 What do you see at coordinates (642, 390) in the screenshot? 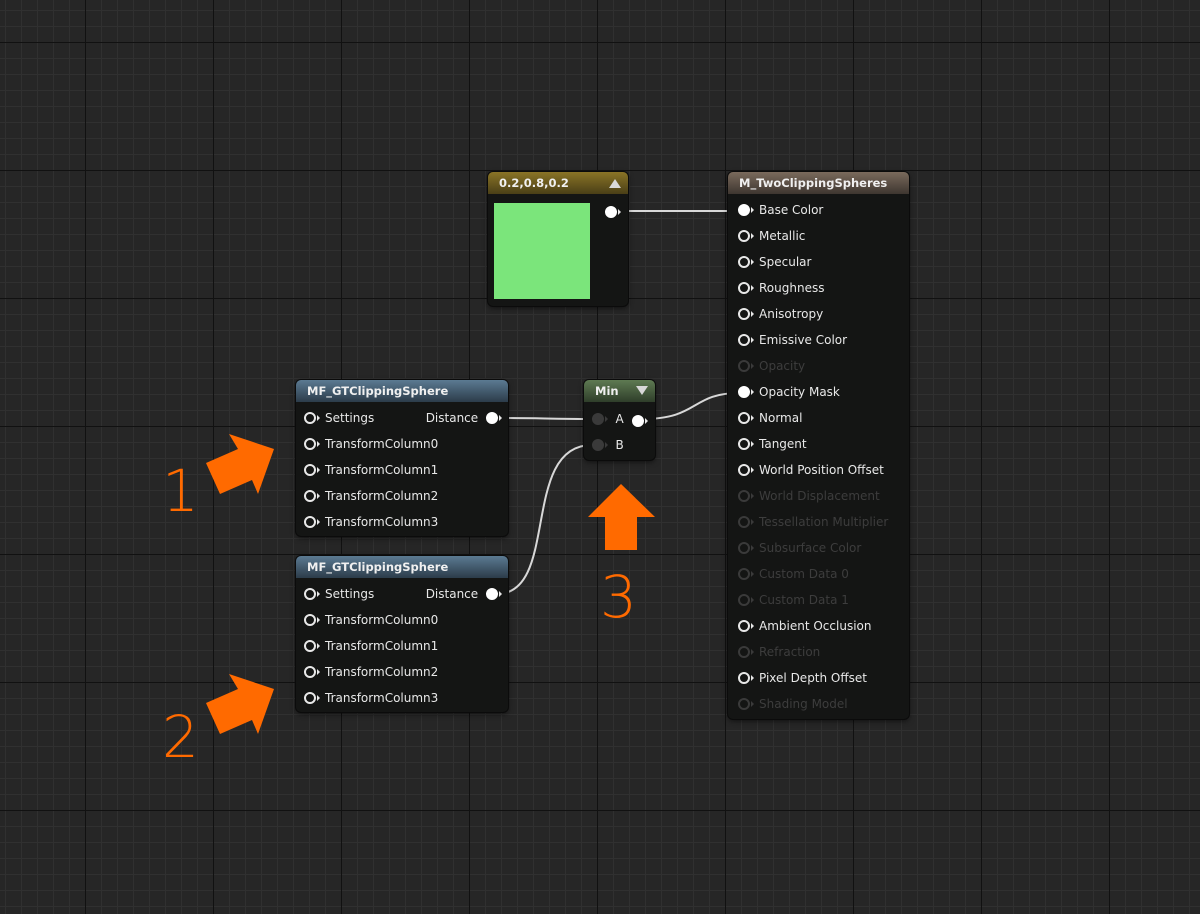
I see `expand-icon` at bounding box center [642, 390].